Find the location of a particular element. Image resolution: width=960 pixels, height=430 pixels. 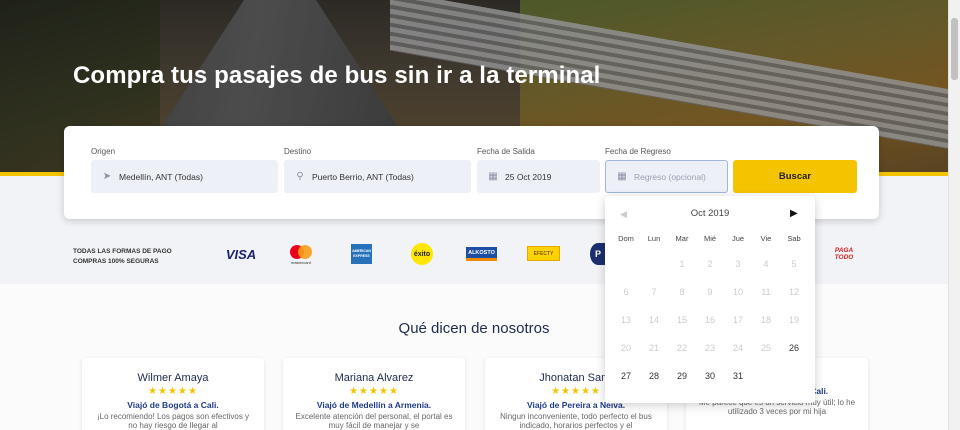

calendar-day: 23 is located at coordinates (709, 348).